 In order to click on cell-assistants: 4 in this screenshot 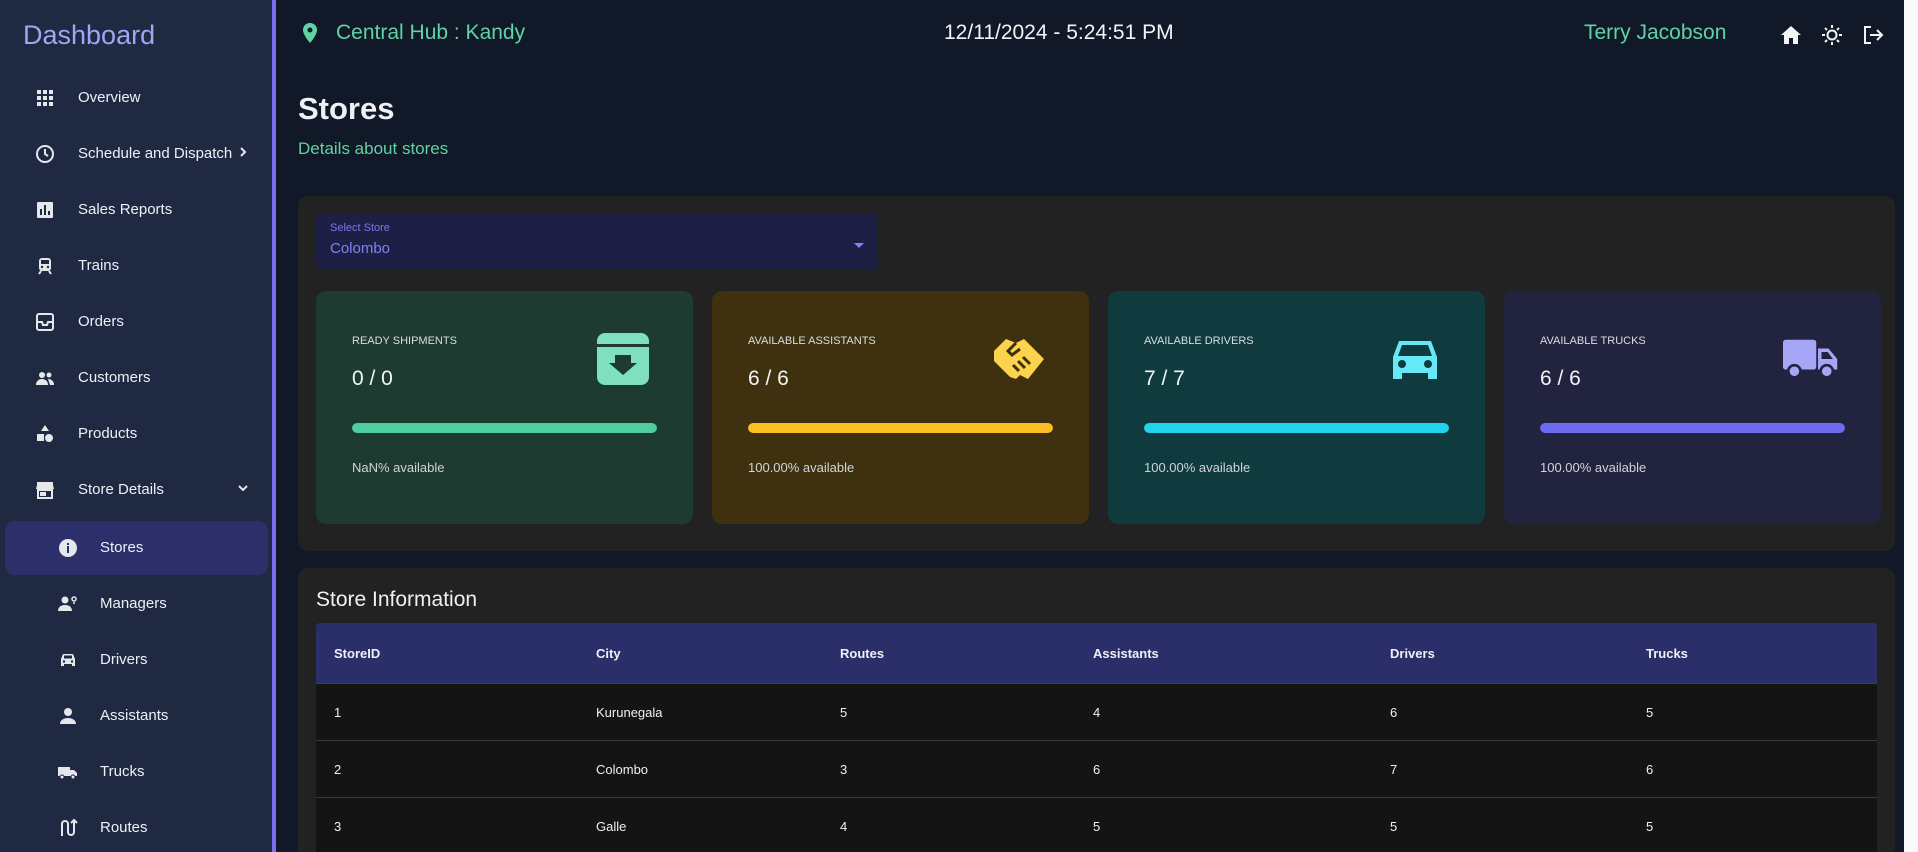, I will do `click(1097, 712)`.